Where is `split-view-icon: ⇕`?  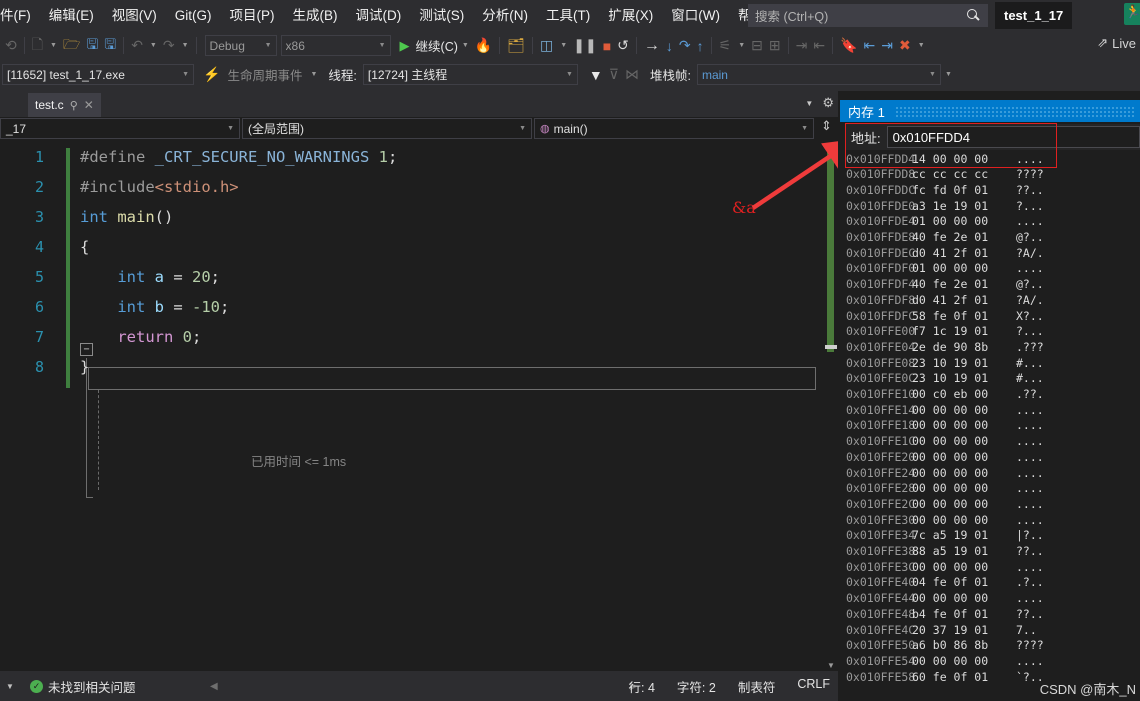 split-view-icon: ⇕ is located at coordinates (826, 127).